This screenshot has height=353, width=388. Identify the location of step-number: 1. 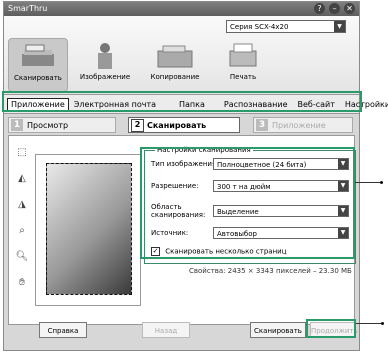
(17, 125).